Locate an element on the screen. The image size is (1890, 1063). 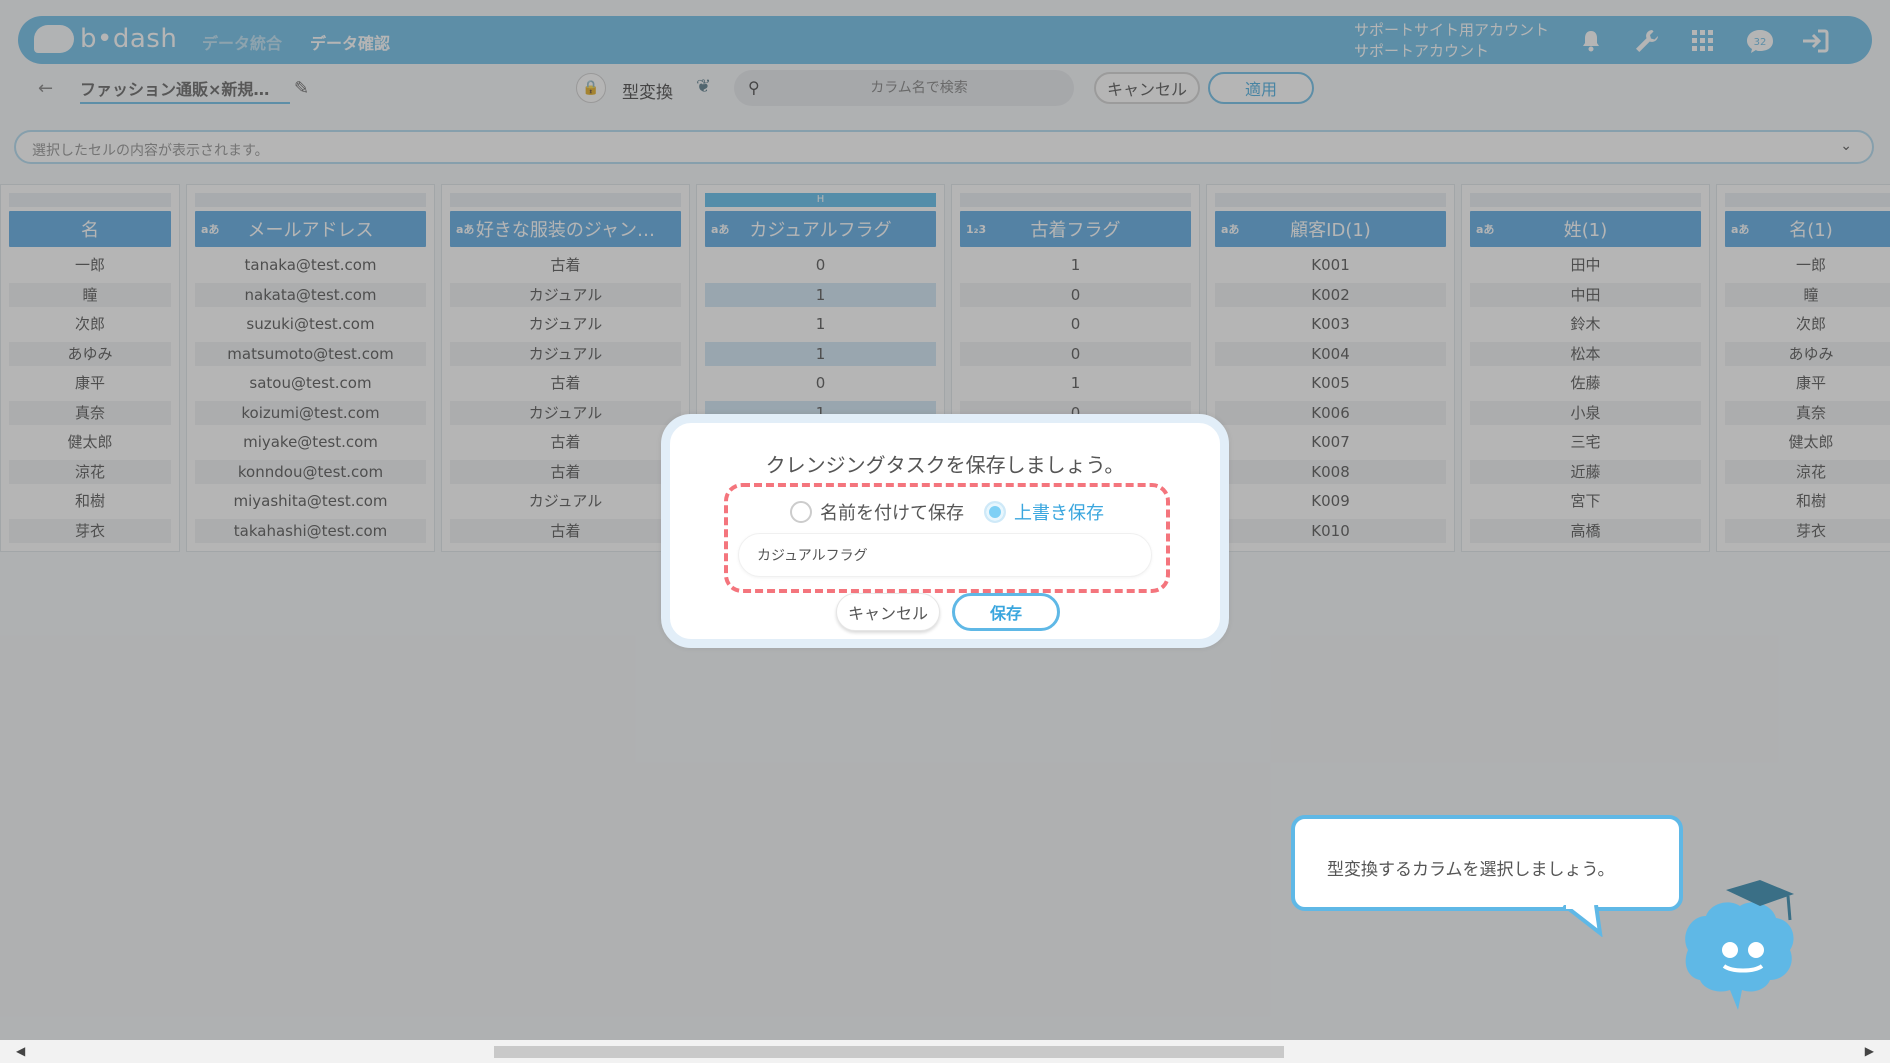
radio-save-as-dot is located at coordinates (801, 512).